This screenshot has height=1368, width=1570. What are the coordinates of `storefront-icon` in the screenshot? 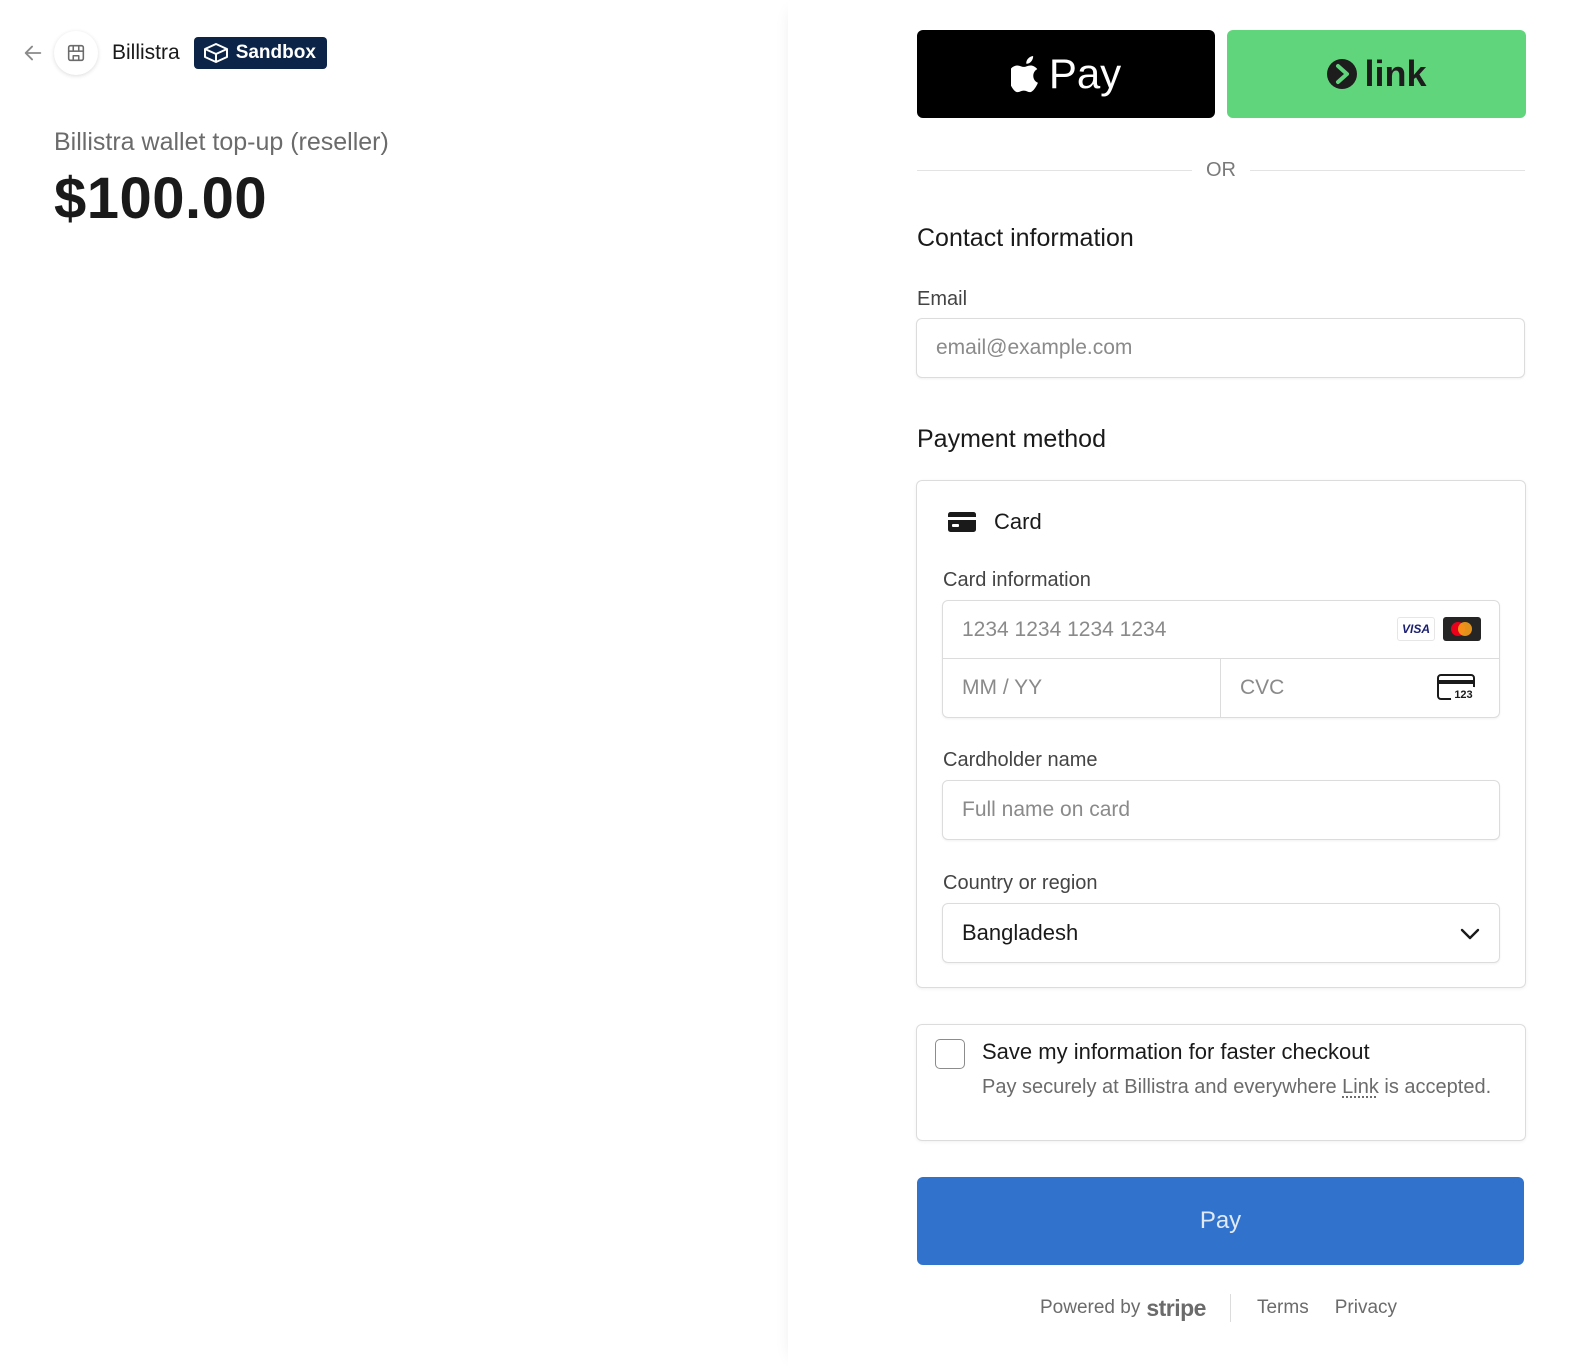 It's located at (76, 53).